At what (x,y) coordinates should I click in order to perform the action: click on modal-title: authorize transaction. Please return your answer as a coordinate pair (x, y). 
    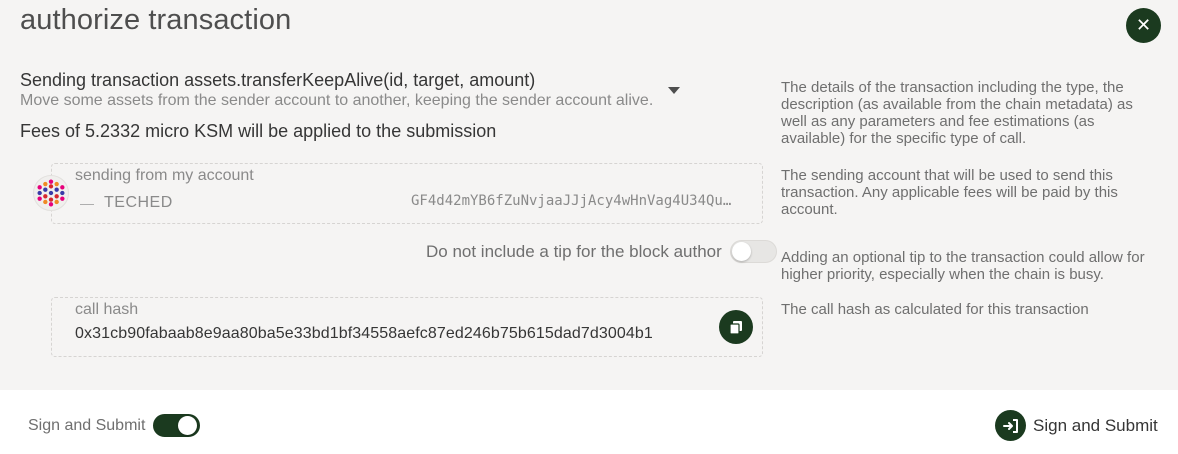
    Looking at the image, I should click on (156, 20).